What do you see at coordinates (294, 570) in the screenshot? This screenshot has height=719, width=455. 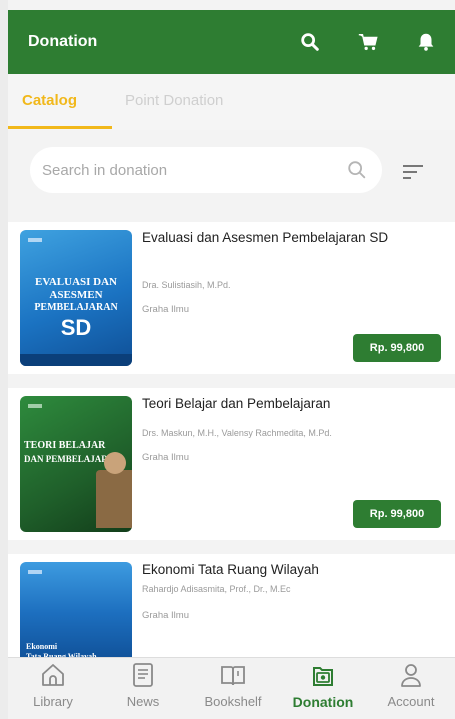 I see `book-title: Ekonomi Tata Ruang Wilayah` at bounding box center [294, 570].